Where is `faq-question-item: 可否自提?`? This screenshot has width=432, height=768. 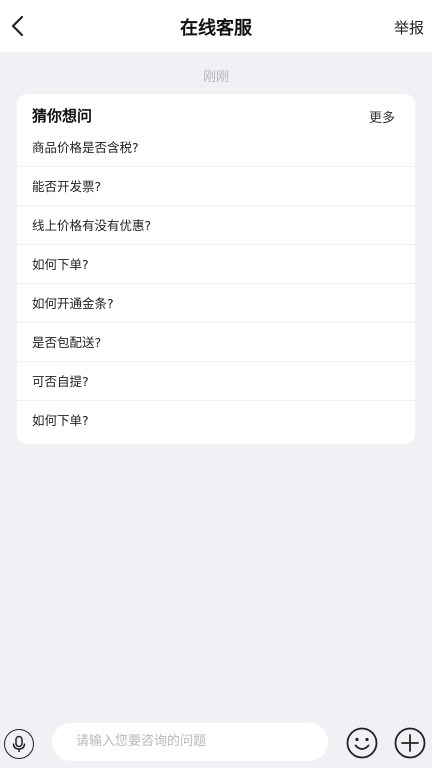
faq-question-item: 可否自提? is located at coordinates (216, 381).